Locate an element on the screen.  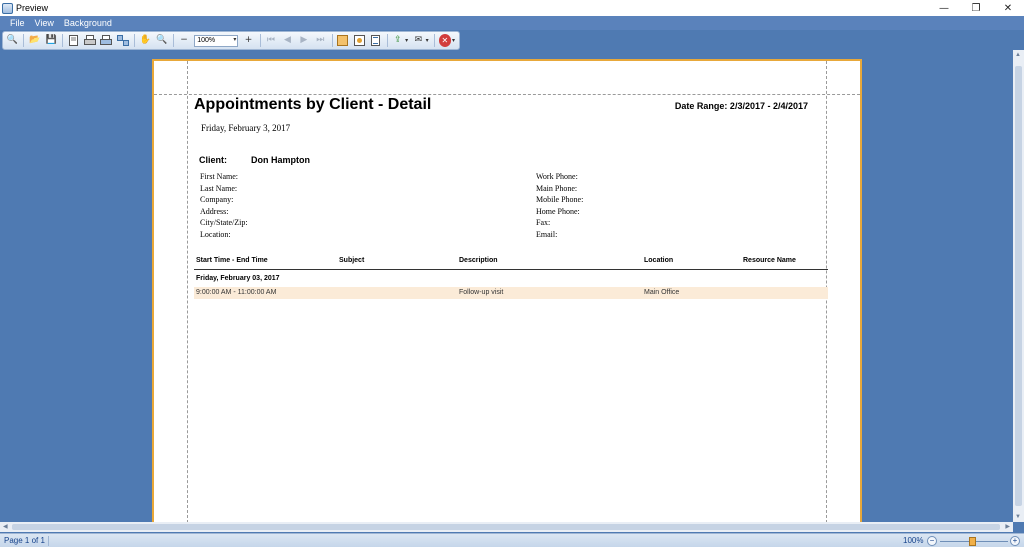
toolbar: 🔍 📂 💾 ✋ 🔍 − 100% ▾ + ⏮ ◀ ▶ ⏭ ⇪ ▾ ✉ ▾ ✕ ▾ is located at coordinates (231, 40).